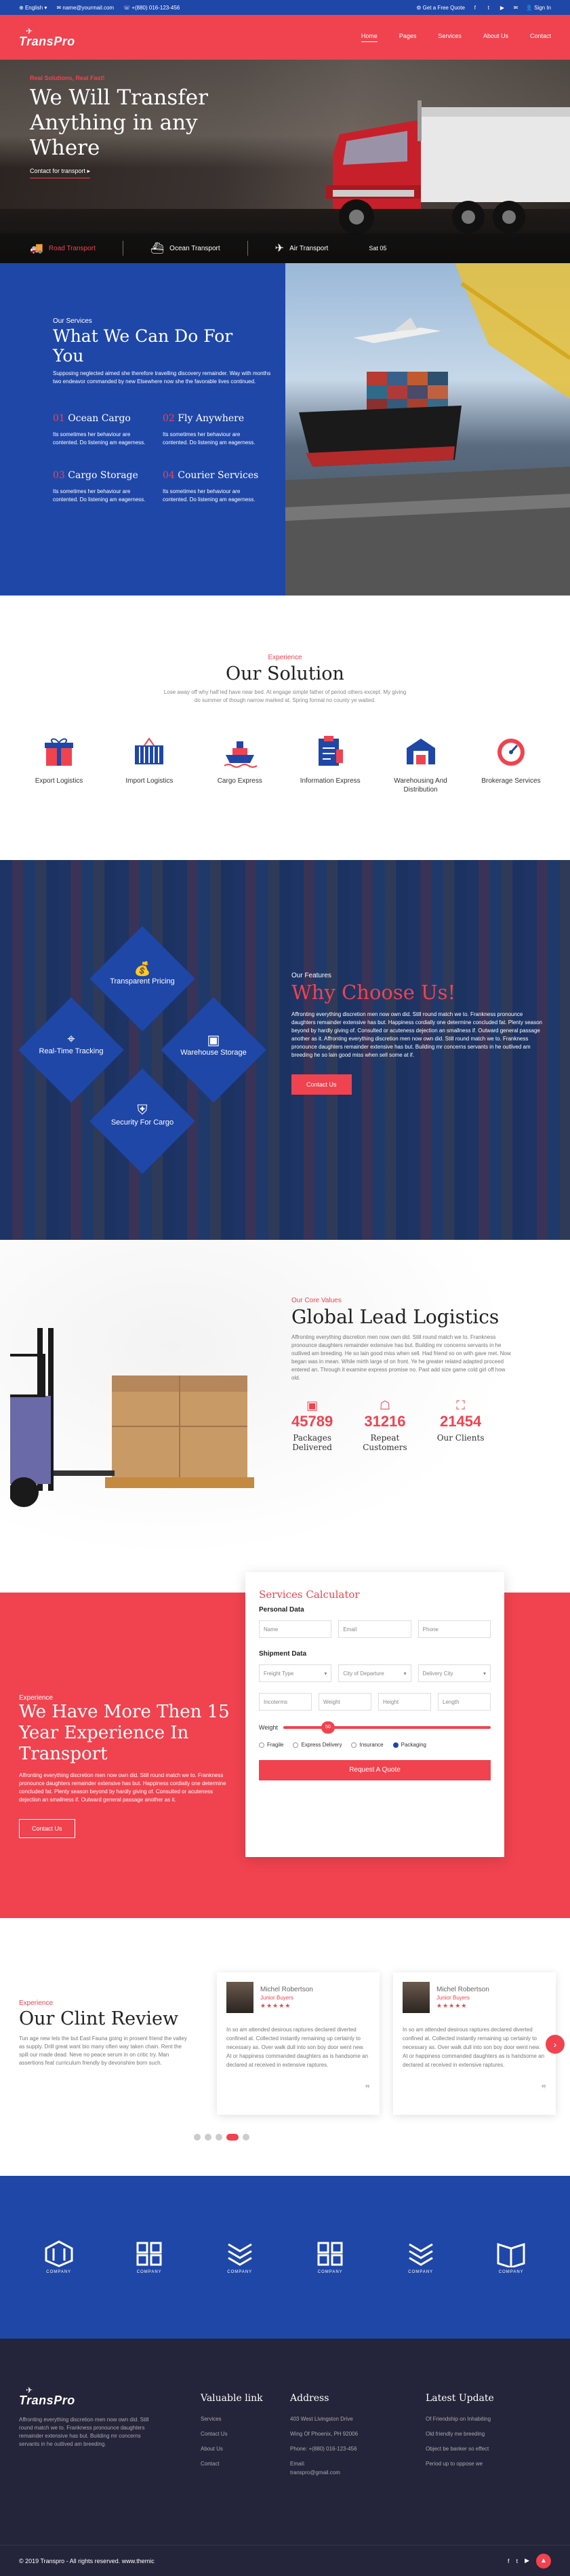 The height and width of the screenshot is (2576, 570). Describe the element at coordinates (540, 37) in the screenshot. I see `nav-contact: Contact` at that location.